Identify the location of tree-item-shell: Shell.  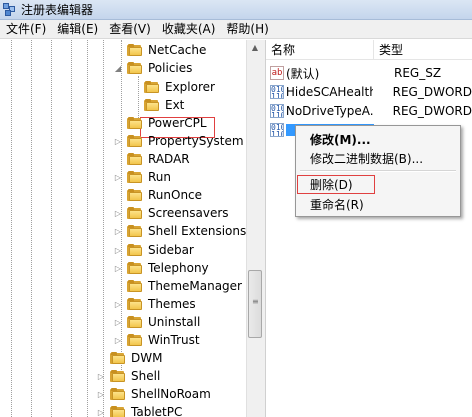
(136, 376).